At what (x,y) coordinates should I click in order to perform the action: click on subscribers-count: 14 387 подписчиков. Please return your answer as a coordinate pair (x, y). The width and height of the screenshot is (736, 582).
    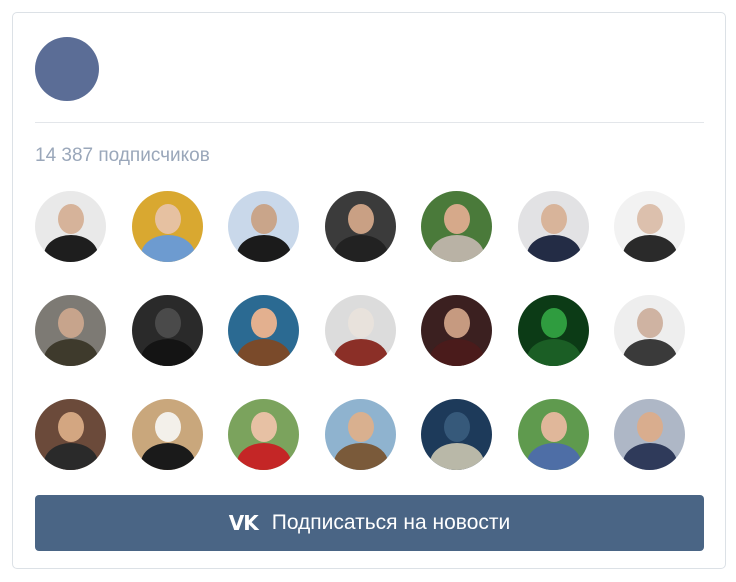
    Looking at the image, I should click on (122, 156).